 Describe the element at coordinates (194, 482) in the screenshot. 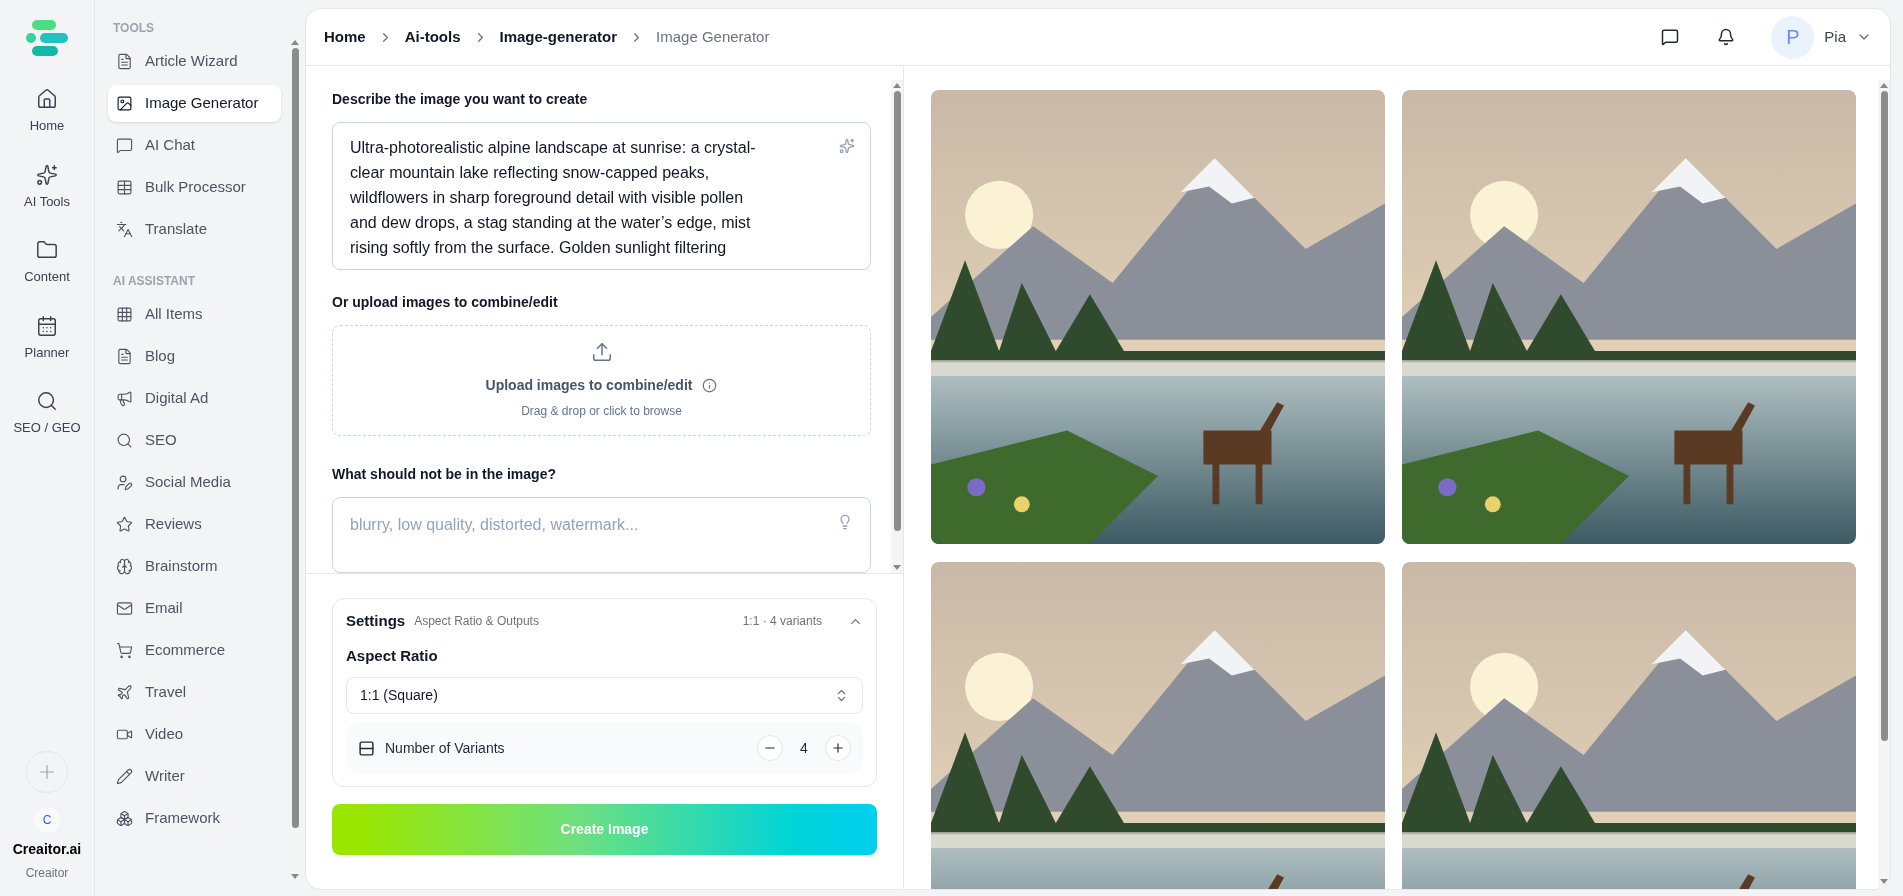

I see `sidebar-item: Social Media` at that location.